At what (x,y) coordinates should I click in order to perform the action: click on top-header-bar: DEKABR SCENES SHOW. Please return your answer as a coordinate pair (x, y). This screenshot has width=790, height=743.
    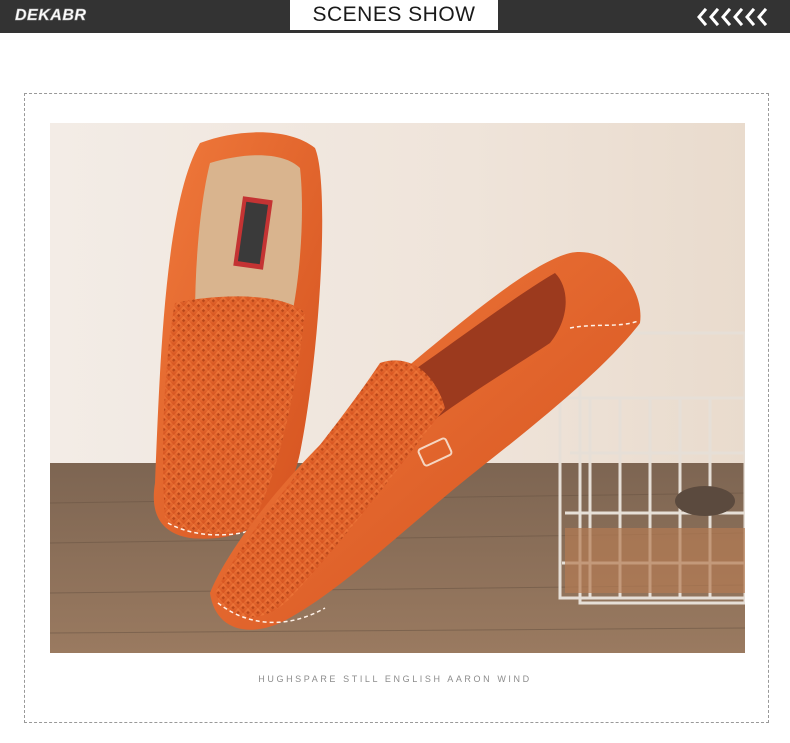
    Looking at the image, I should click on (395, 16).